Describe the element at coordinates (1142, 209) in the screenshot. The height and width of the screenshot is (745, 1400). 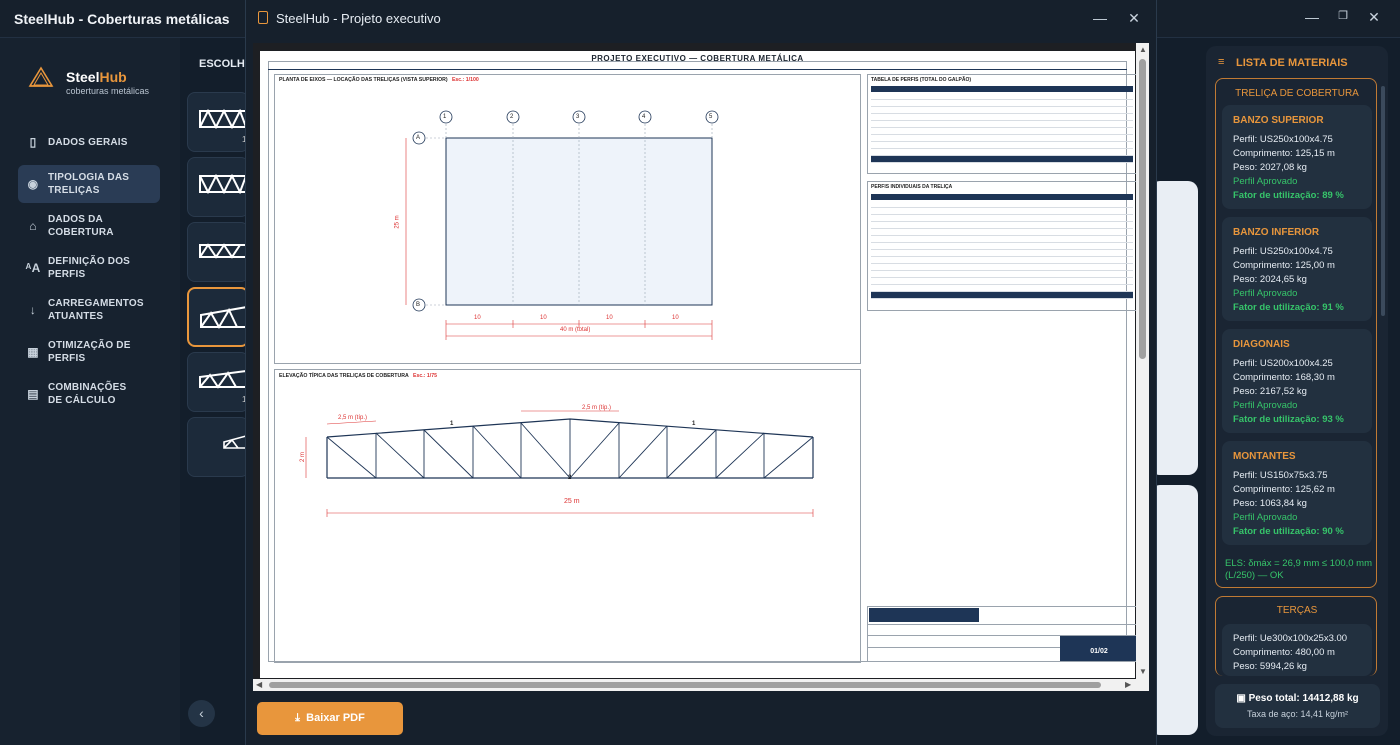
I see `vertical-scroll-thumb` at that location.